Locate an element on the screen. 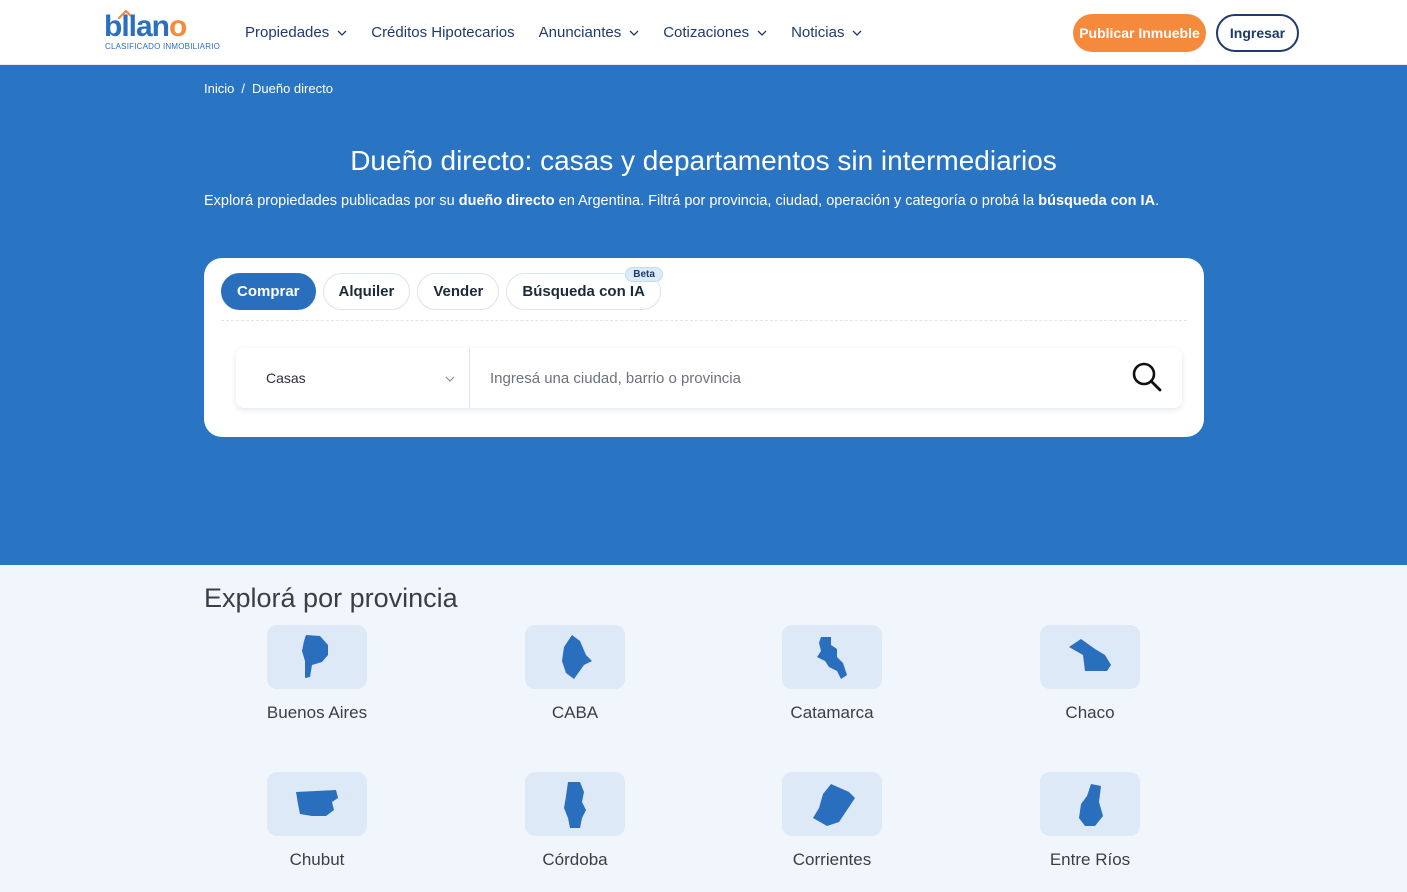 Image resolution: width=1407 pixels, height=892 pixels. province-card-caba: CABA is located at coordinates (575, 685).